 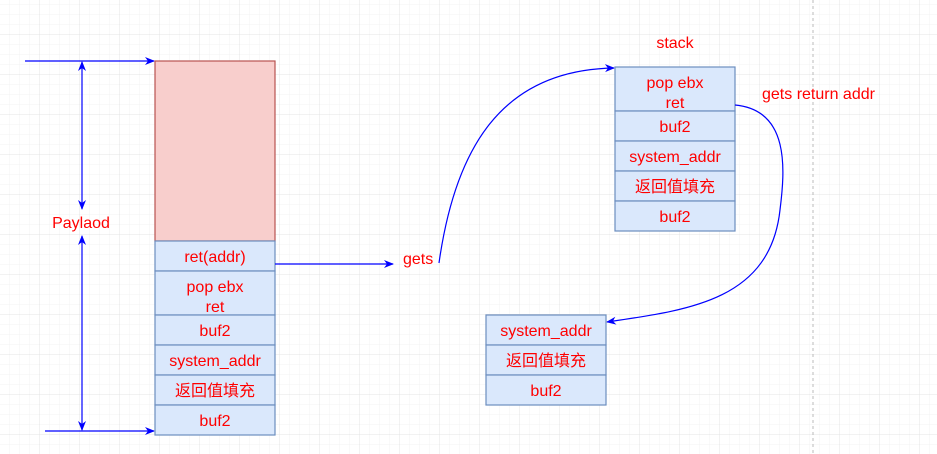 What do you see at coordinates (214, 257) in the screenshot?
I see `cell-label: ret(addr)` at bounding box center [214, 257].